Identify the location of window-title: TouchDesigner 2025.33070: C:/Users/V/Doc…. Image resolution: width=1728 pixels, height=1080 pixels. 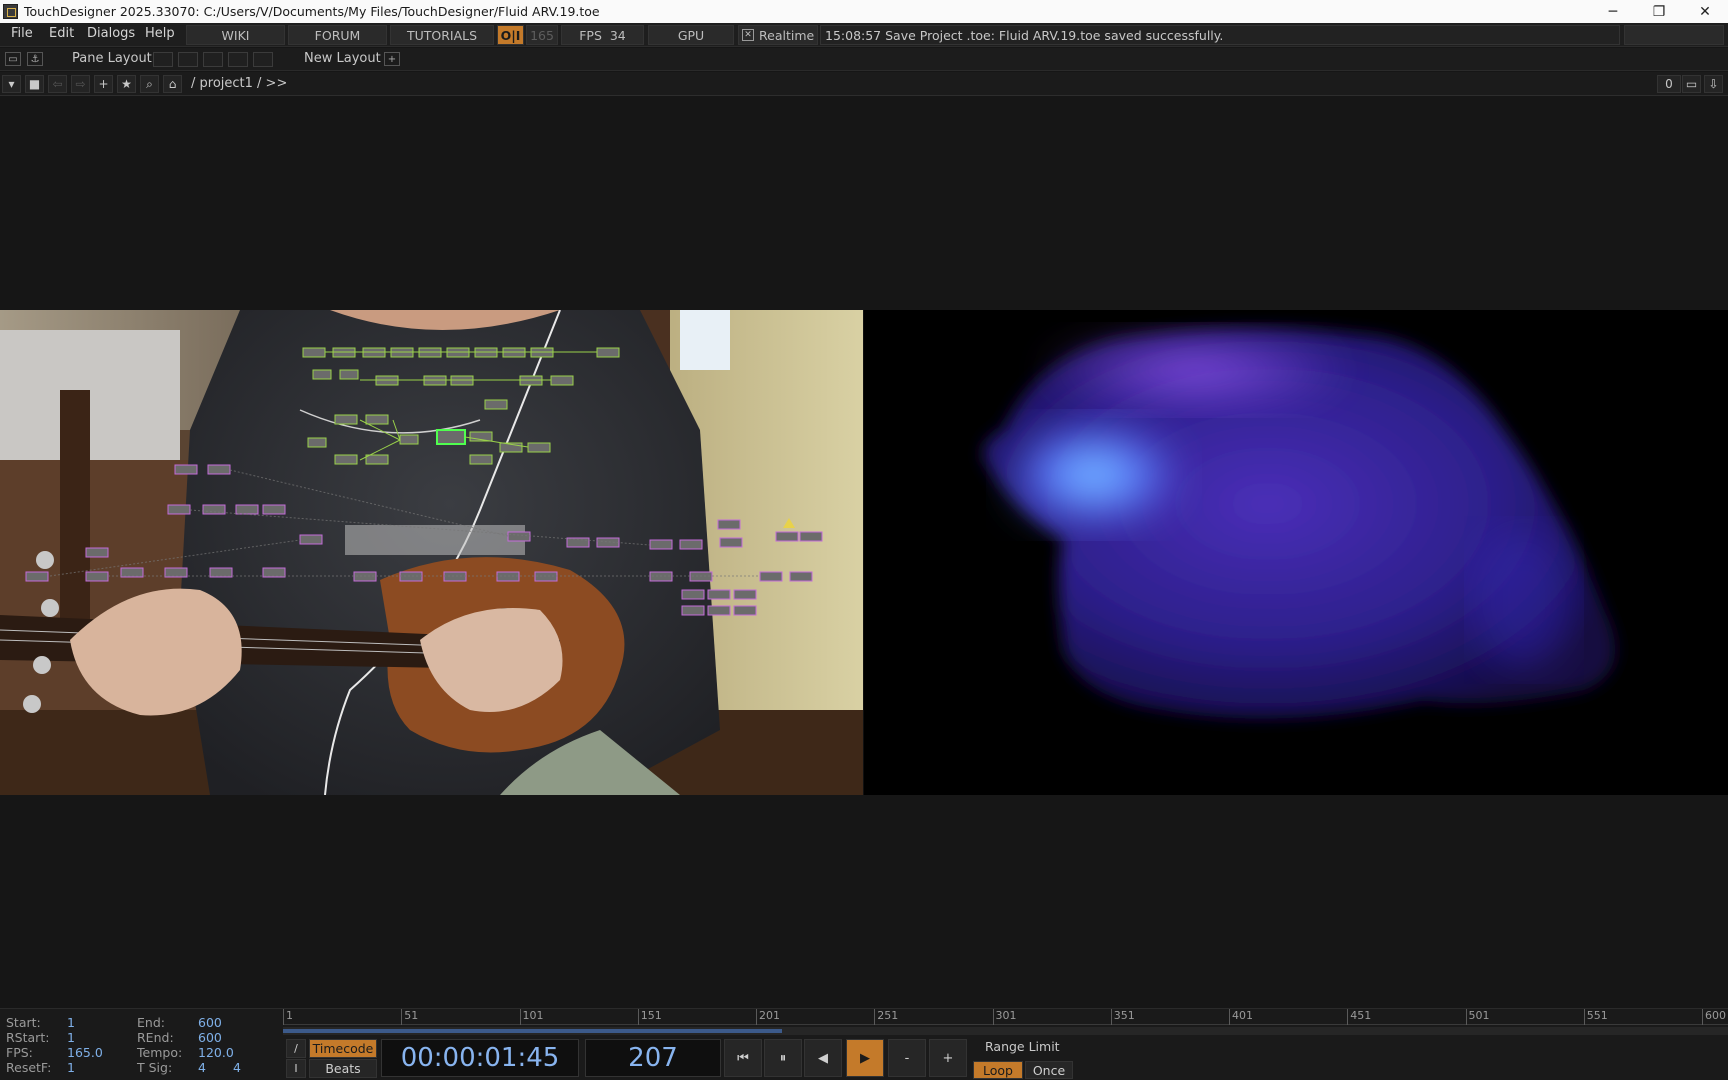
(312, 11).